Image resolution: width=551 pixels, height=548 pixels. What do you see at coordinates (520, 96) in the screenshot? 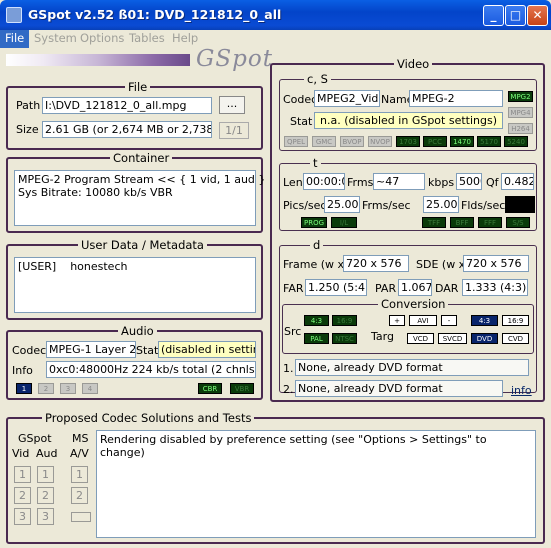
I see `mpg2-indicator: MPG2` at bounding box center [520, 96].